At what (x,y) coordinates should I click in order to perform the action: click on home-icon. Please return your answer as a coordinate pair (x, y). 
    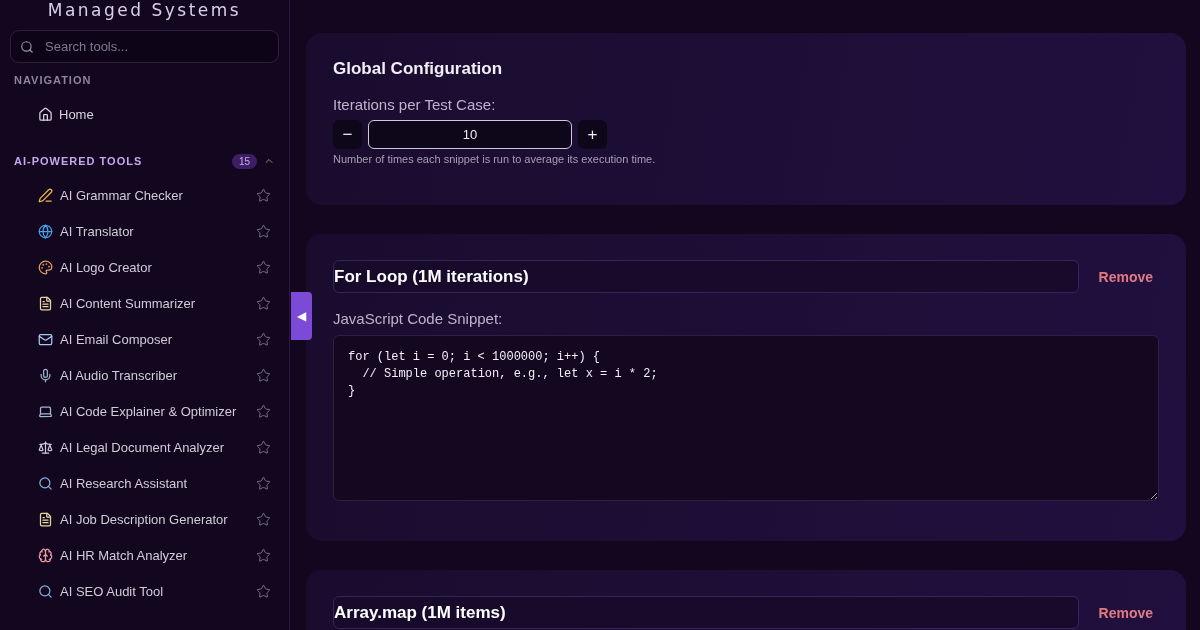
    Looking at the image, I should click on (45, 114).